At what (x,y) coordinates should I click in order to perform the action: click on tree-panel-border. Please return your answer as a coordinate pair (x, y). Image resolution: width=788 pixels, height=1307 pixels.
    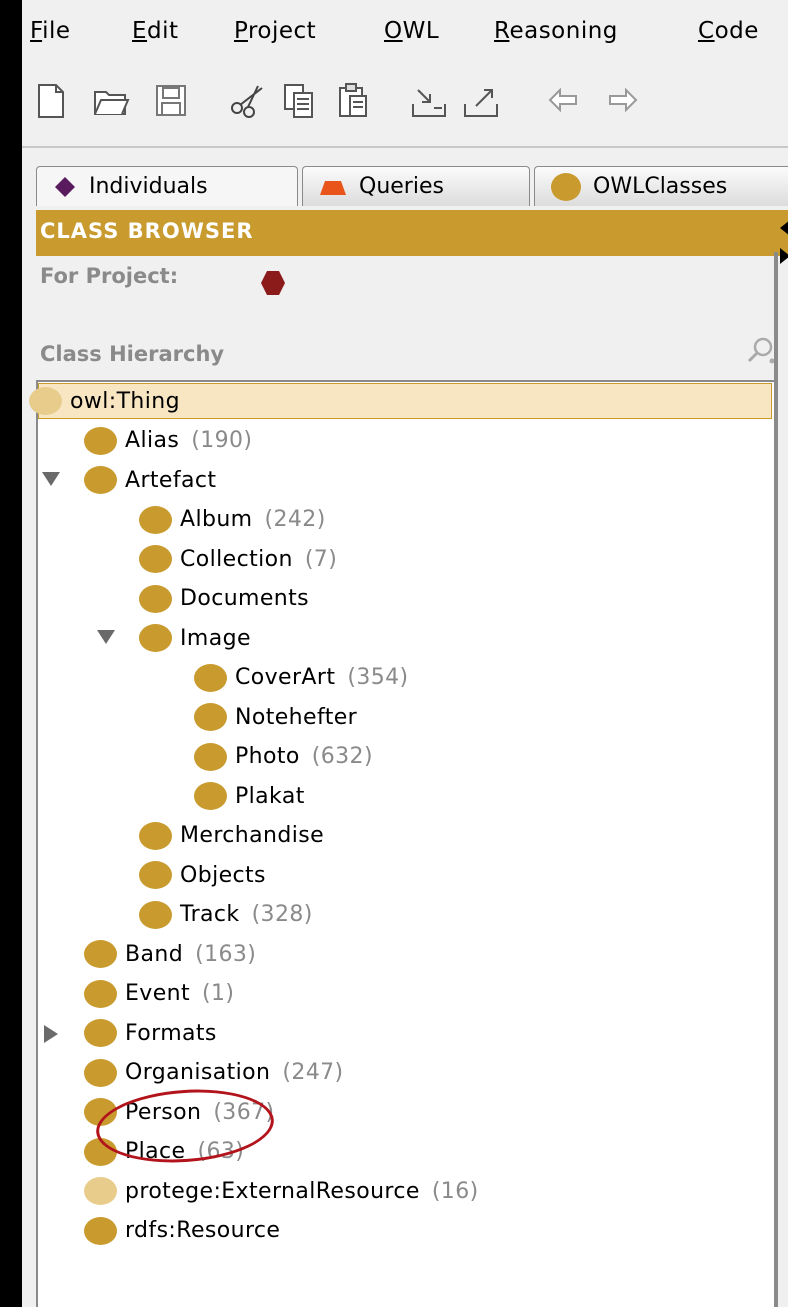
    Looking at the image, I should click on (776, 779).